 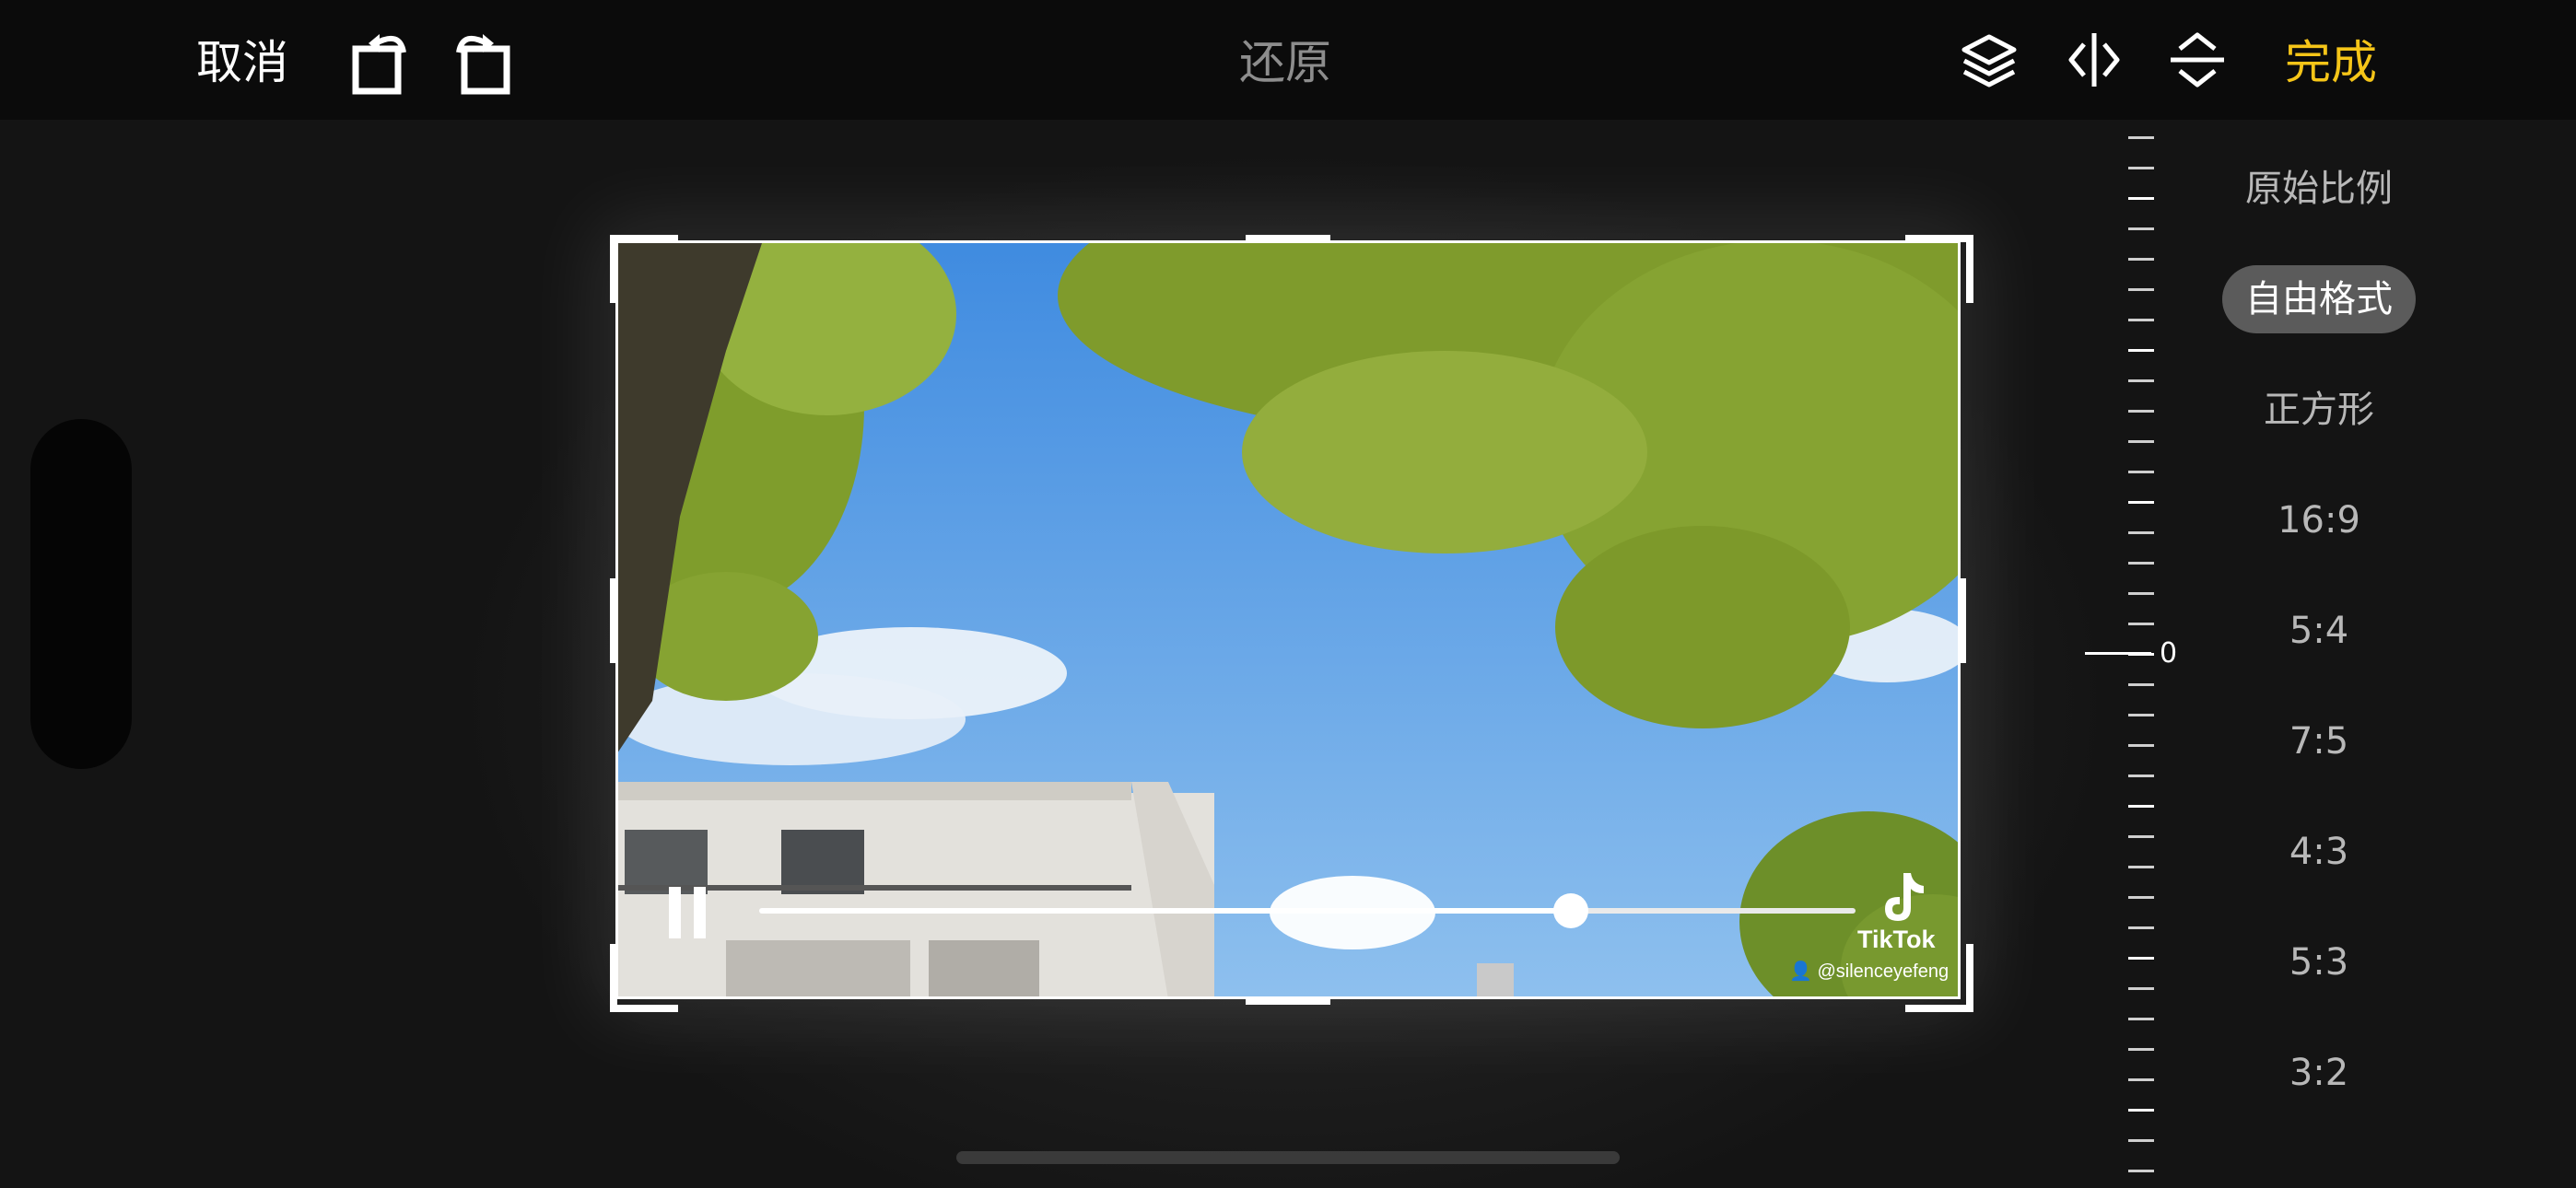 I want to click on rotation-angle-label: 0, so click(x=2169, y=654).